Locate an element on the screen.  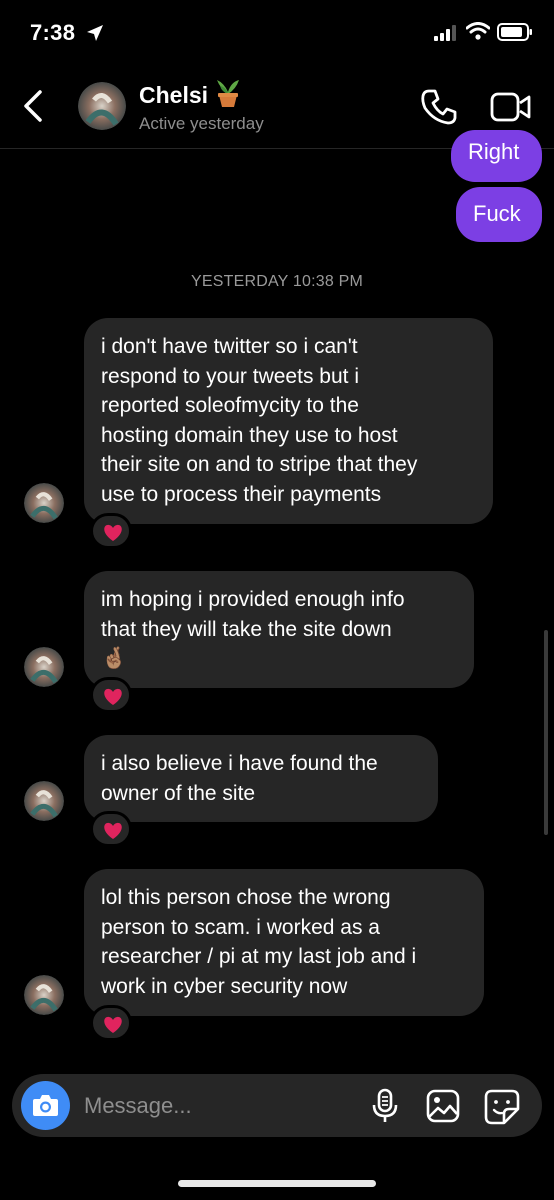
battery-icon is located at coordinates (514, 32).